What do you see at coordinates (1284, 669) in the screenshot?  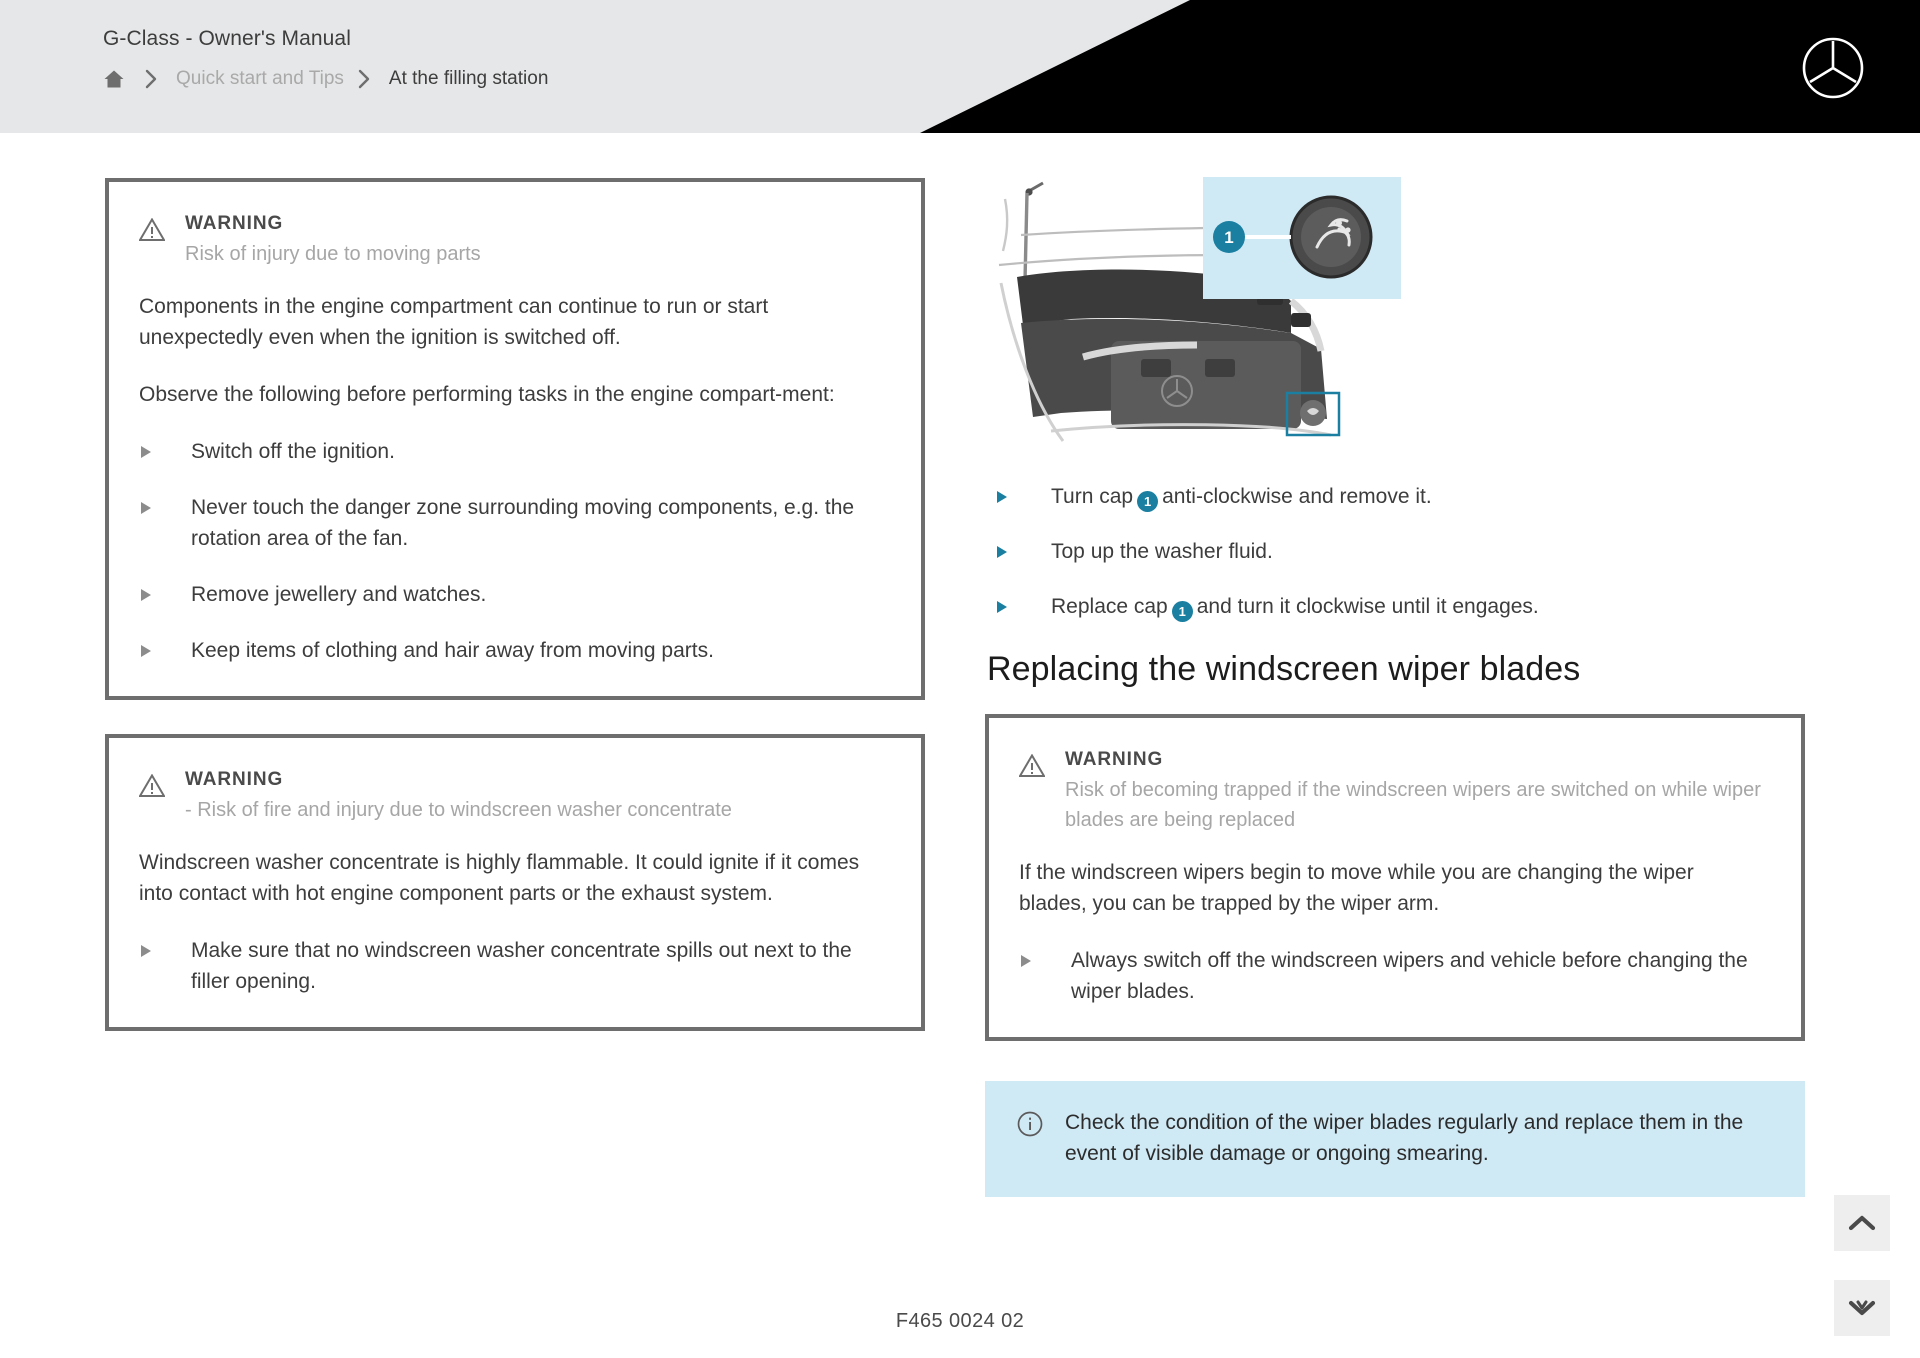 I see `page-title: Replacing the windscreen wiper blades` at bounding box center [1284, 669].